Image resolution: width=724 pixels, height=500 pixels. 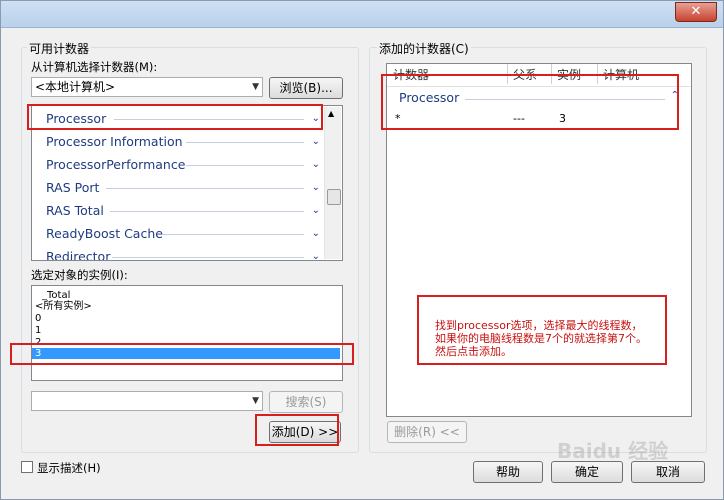 I want to click on list-item: ProcessorPerformance ⌄, so click(x=183, y=165).